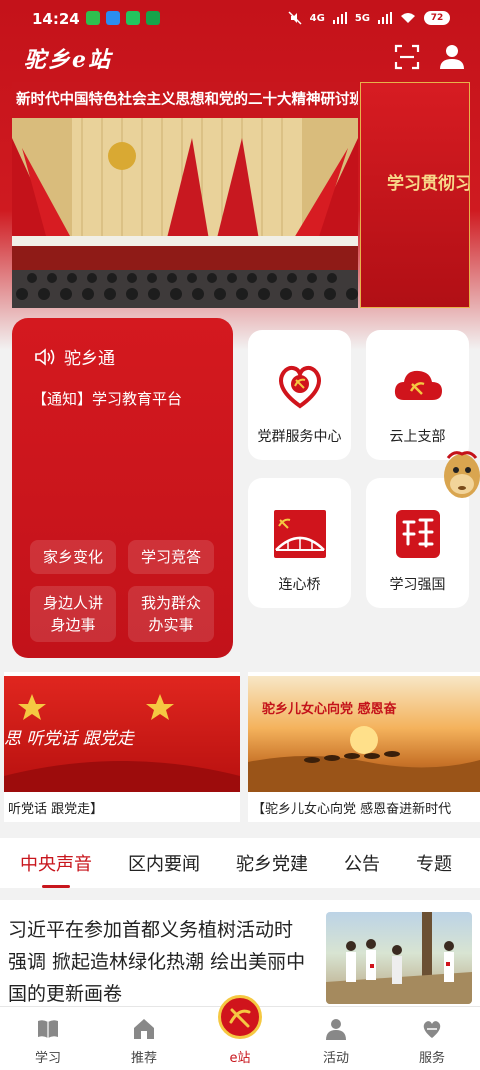  I want to click on news-tabs: 中央声音 区内要闻 驼乡党建 公告 专题, so click(240, 863).